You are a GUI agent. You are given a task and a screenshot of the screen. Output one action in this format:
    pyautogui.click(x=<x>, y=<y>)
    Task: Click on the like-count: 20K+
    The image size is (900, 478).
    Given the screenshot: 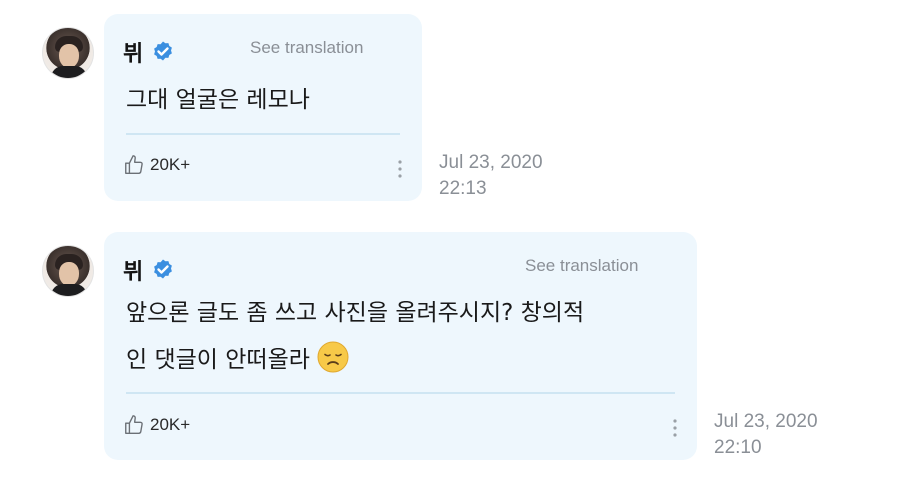 What is the action you would take?
    pyautogui.click(x=170, y=424)
    